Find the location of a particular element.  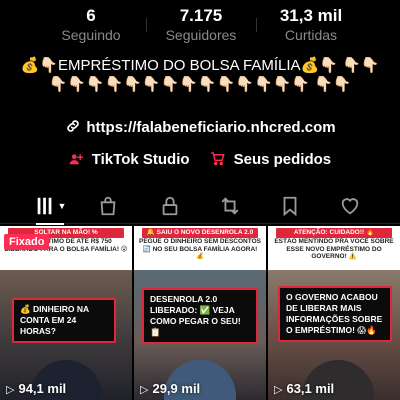

tab-private is located at coordinates (170, 206).